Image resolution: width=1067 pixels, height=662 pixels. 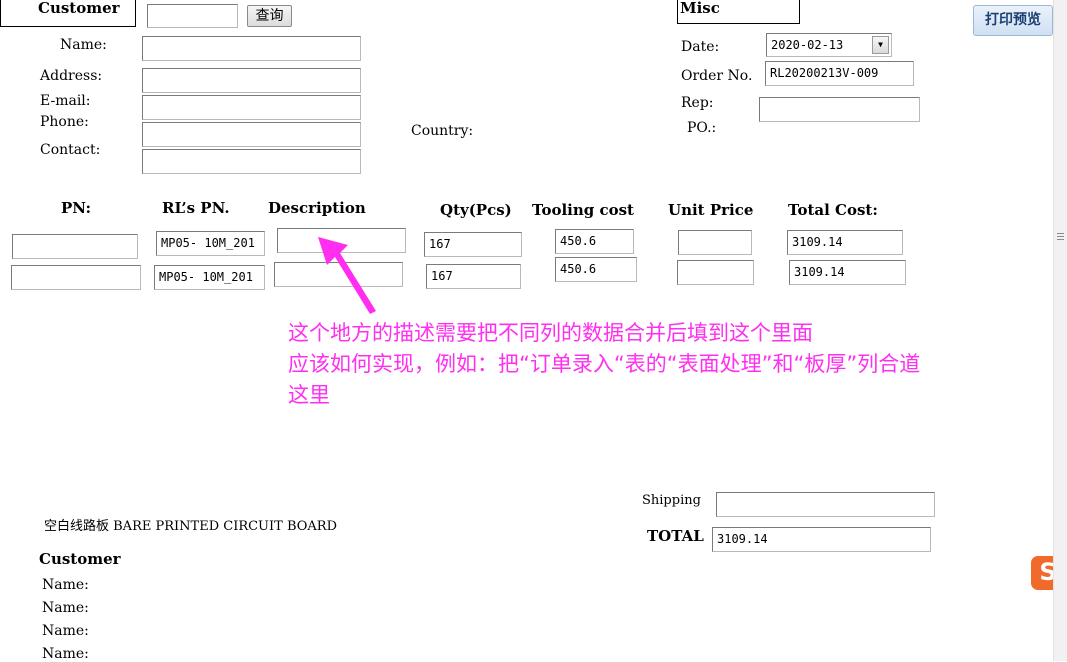 What do you see at coordinates (71, 76) in the screenshot?
I see `address-label: Address:` at bounding box center [71, 76].